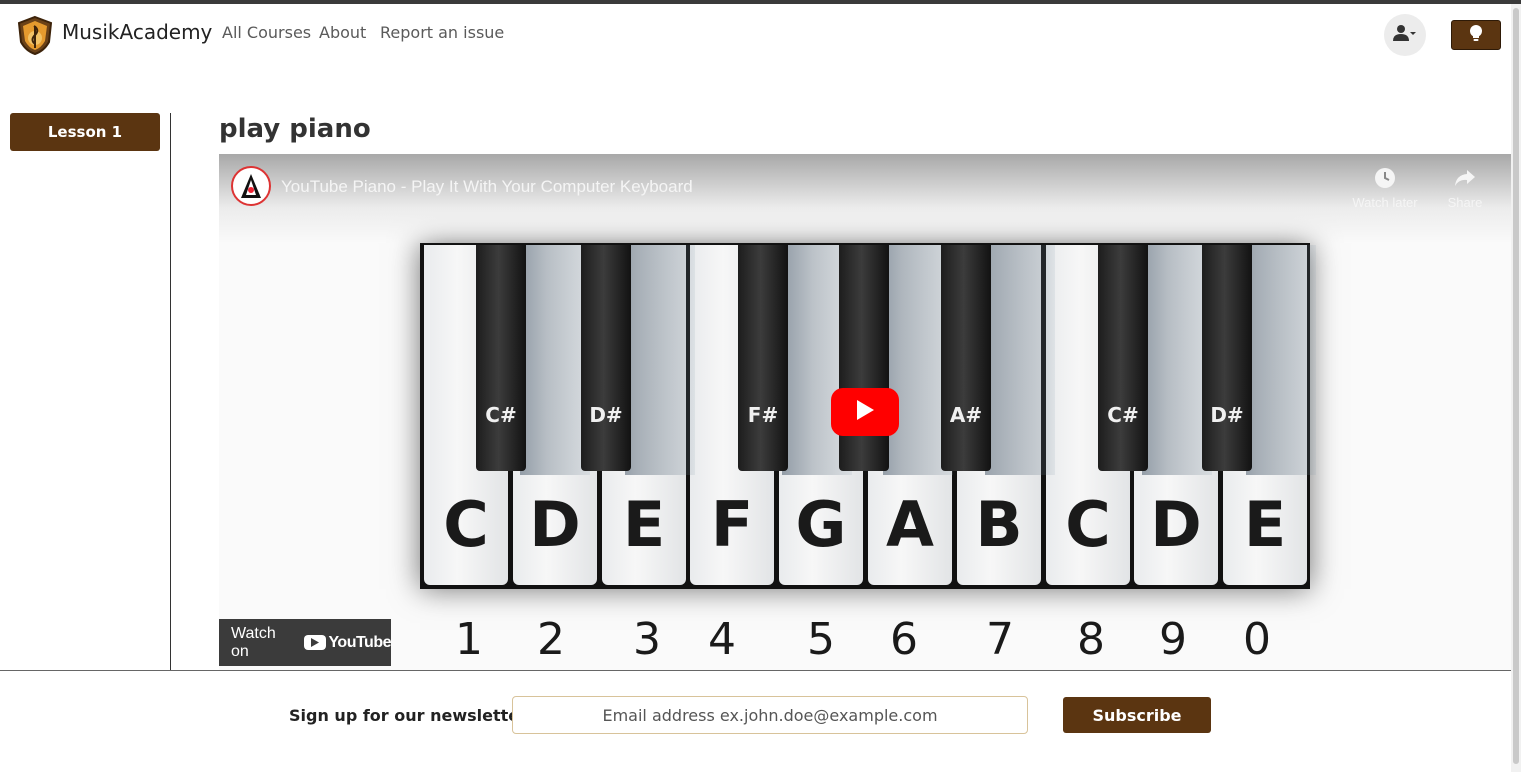 This screenshot has height=772, width=1521. What do you see at coordinates (966, 415) in the screenshot?
I see `black-key-note: A#` at bounding box center [966, 415].